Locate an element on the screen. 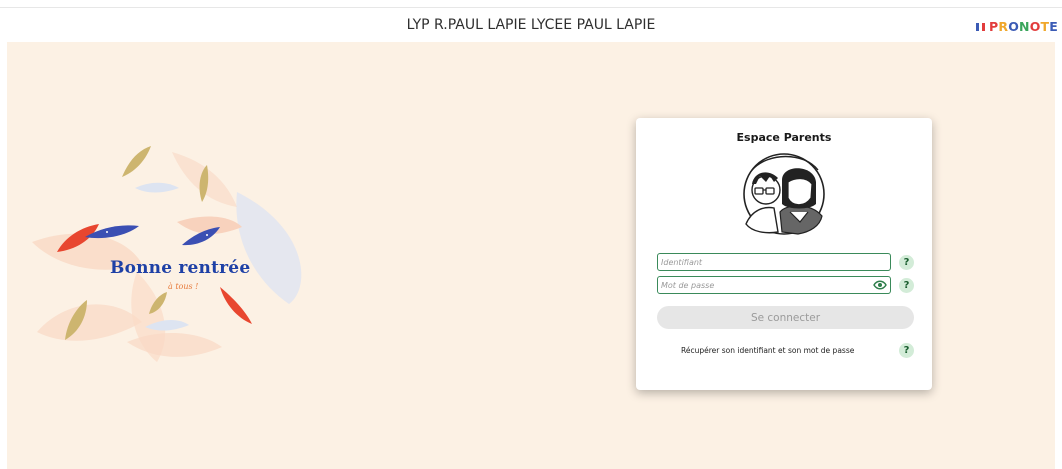 Image resolution: width=1062 pixels, height=469 pixels. pronote-logo: PRONOTE is located at coordinates (1017, 26).